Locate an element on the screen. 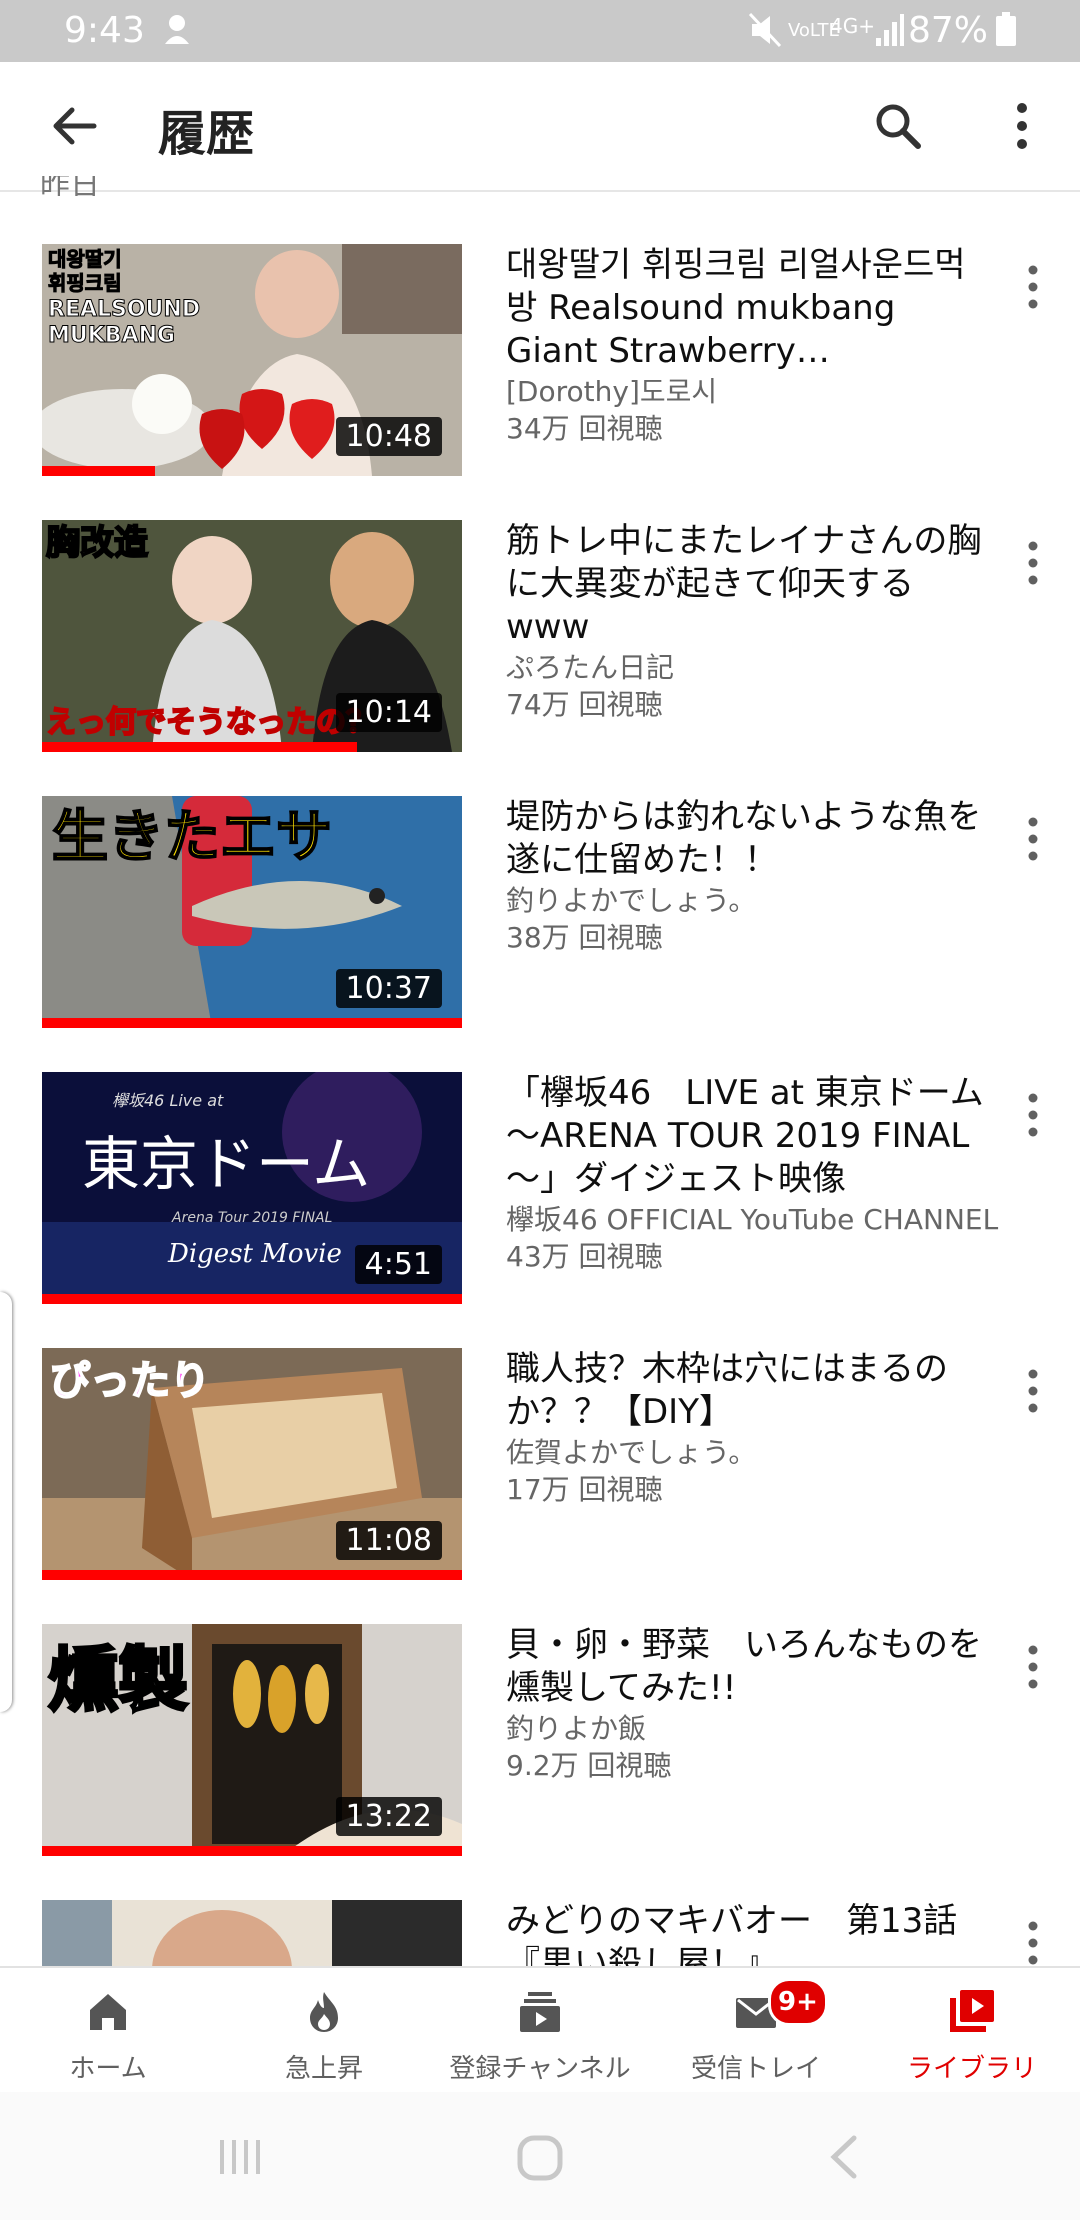 The image size is (1080, 2220). page-title: 履歴 is located at coordinates (206, 134).